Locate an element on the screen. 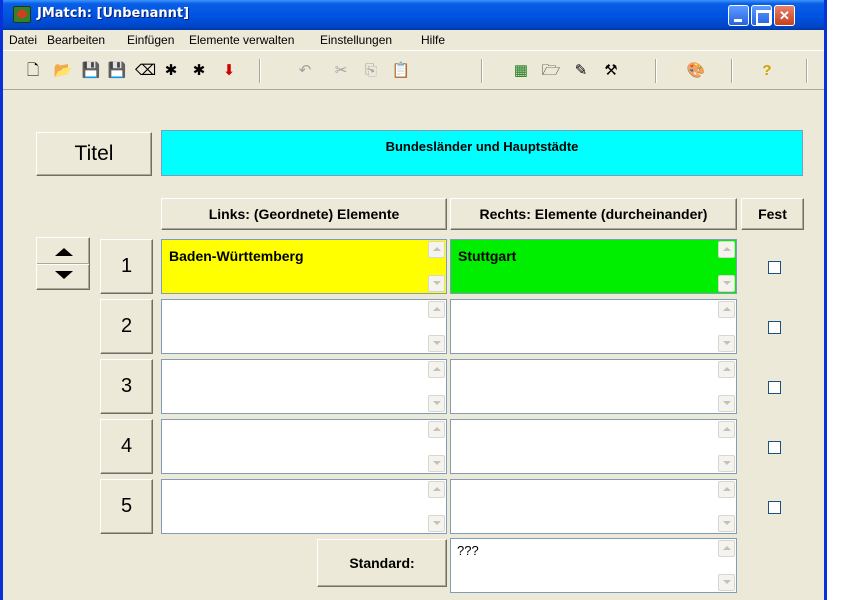 Image resolution: width=841 pixels, height=600 pixels. clear-icon: ⌫ is located at coordinates (145, 71).